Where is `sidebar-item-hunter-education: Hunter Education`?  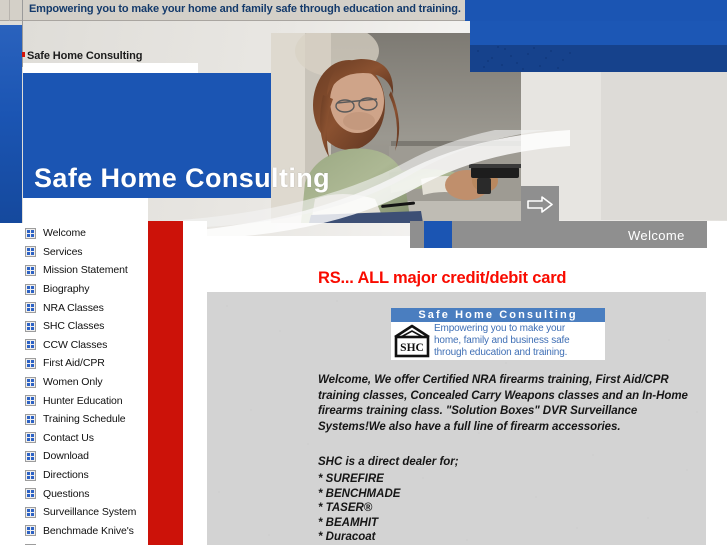 sidebar-item-hunter-education: Hunter Education is located at coordinates (85, 400).